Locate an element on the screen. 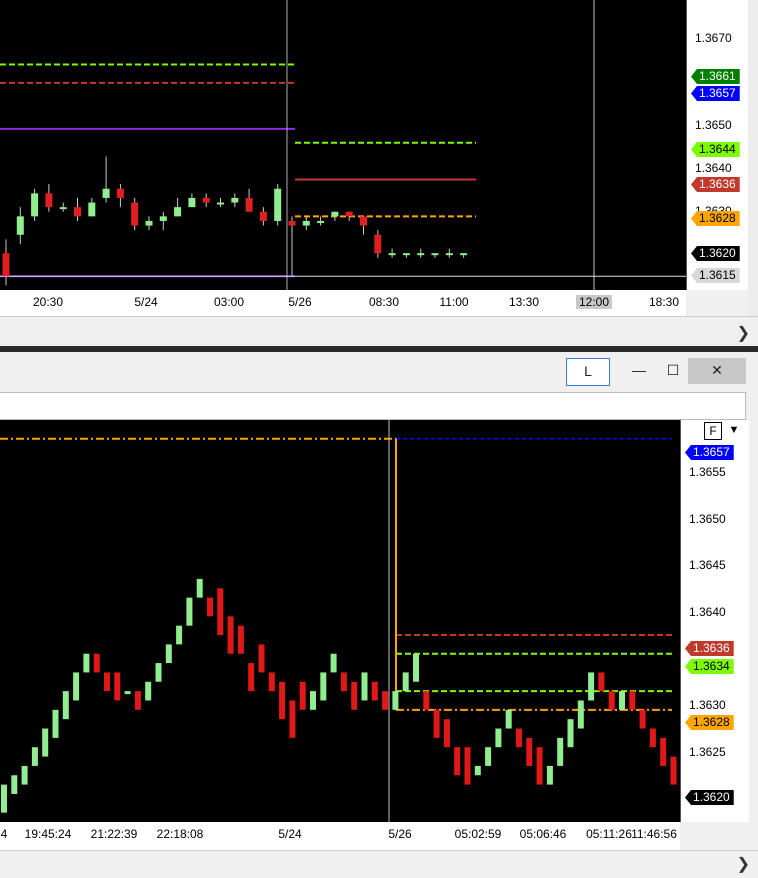 Image resolution: width=758 pixels, height=878 pixels. price-tag: 1.3644 is located at coordinates (715, 149).